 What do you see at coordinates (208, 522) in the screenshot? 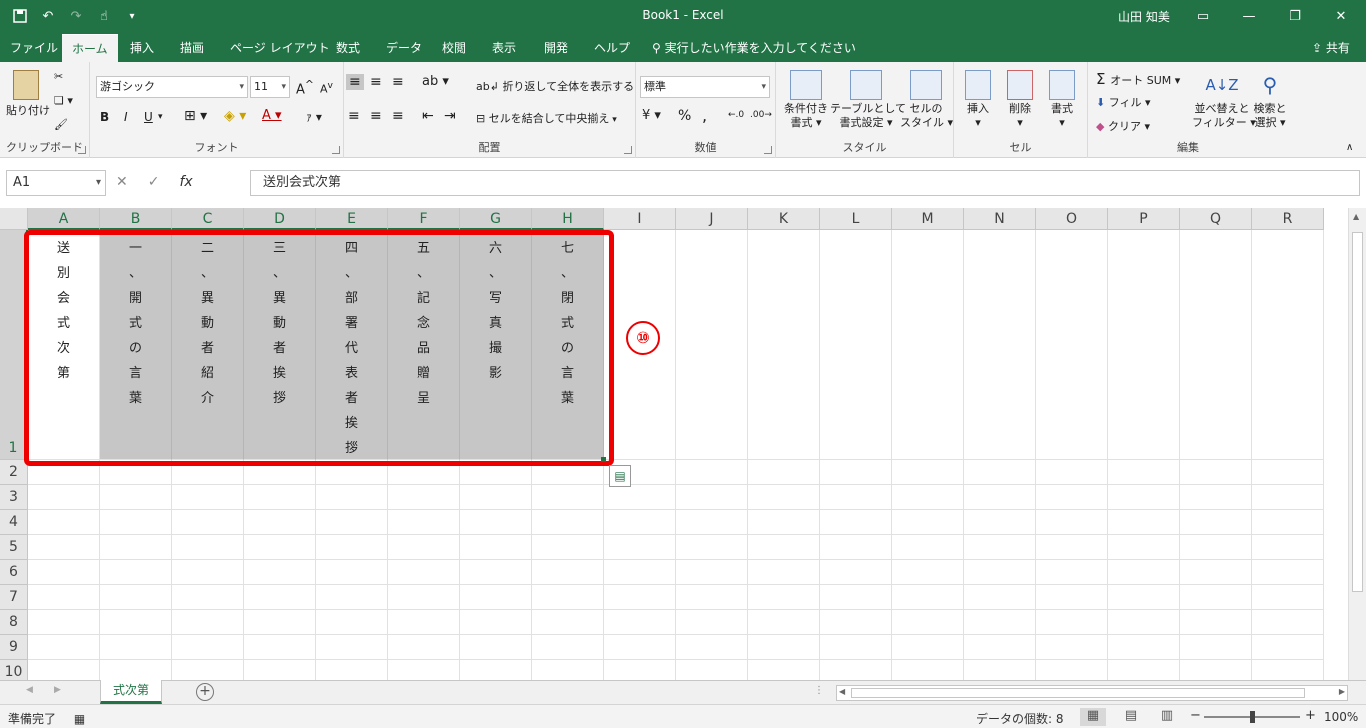
I see `cell-c4` at bounding box center [208, 522].